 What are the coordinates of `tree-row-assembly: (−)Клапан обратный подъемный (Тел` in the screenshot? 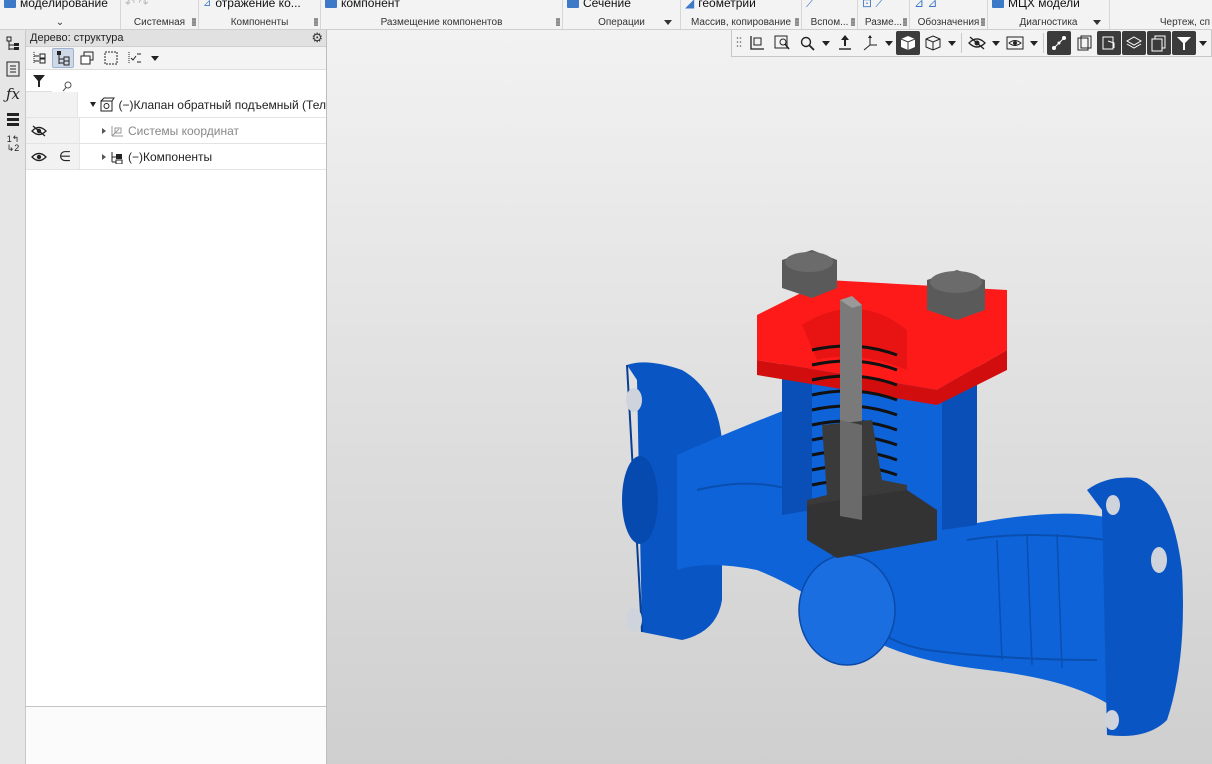 It's located at (176, 105).